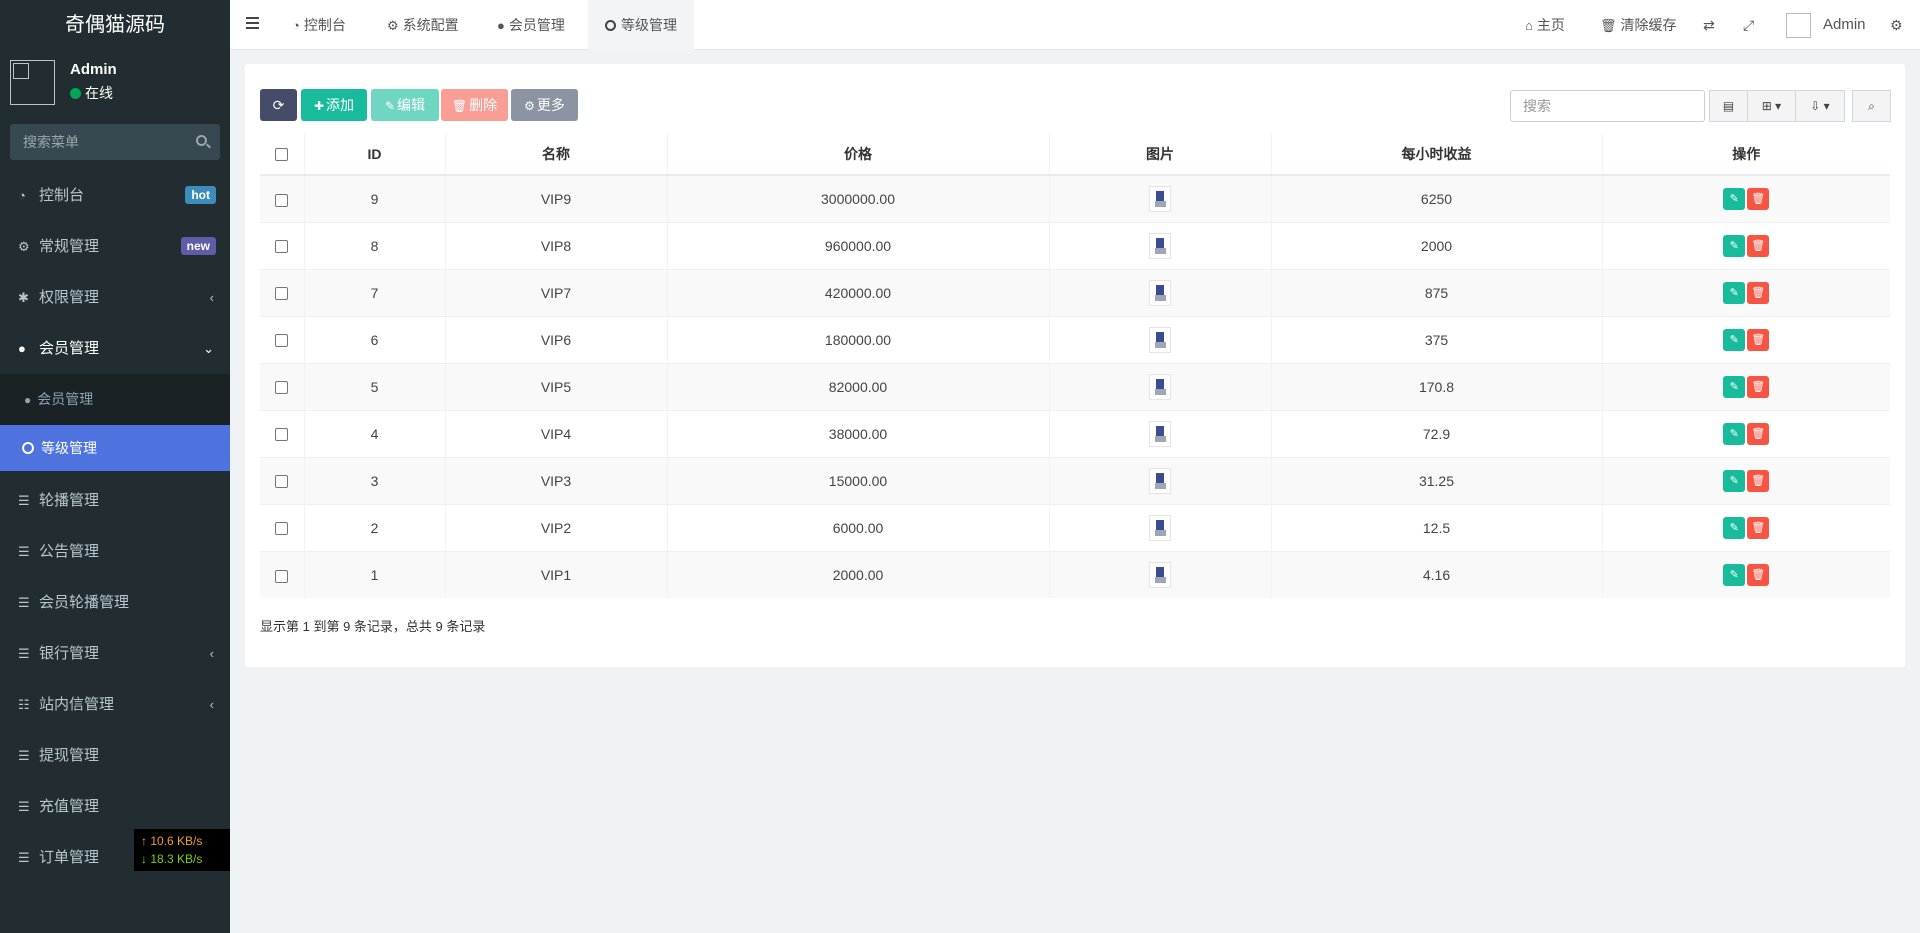  Describe the element at coordinates (115, 602) in the screenshot. I see `sidebar-item-member-carousel: ☰ 会员轮播管理` at that location.